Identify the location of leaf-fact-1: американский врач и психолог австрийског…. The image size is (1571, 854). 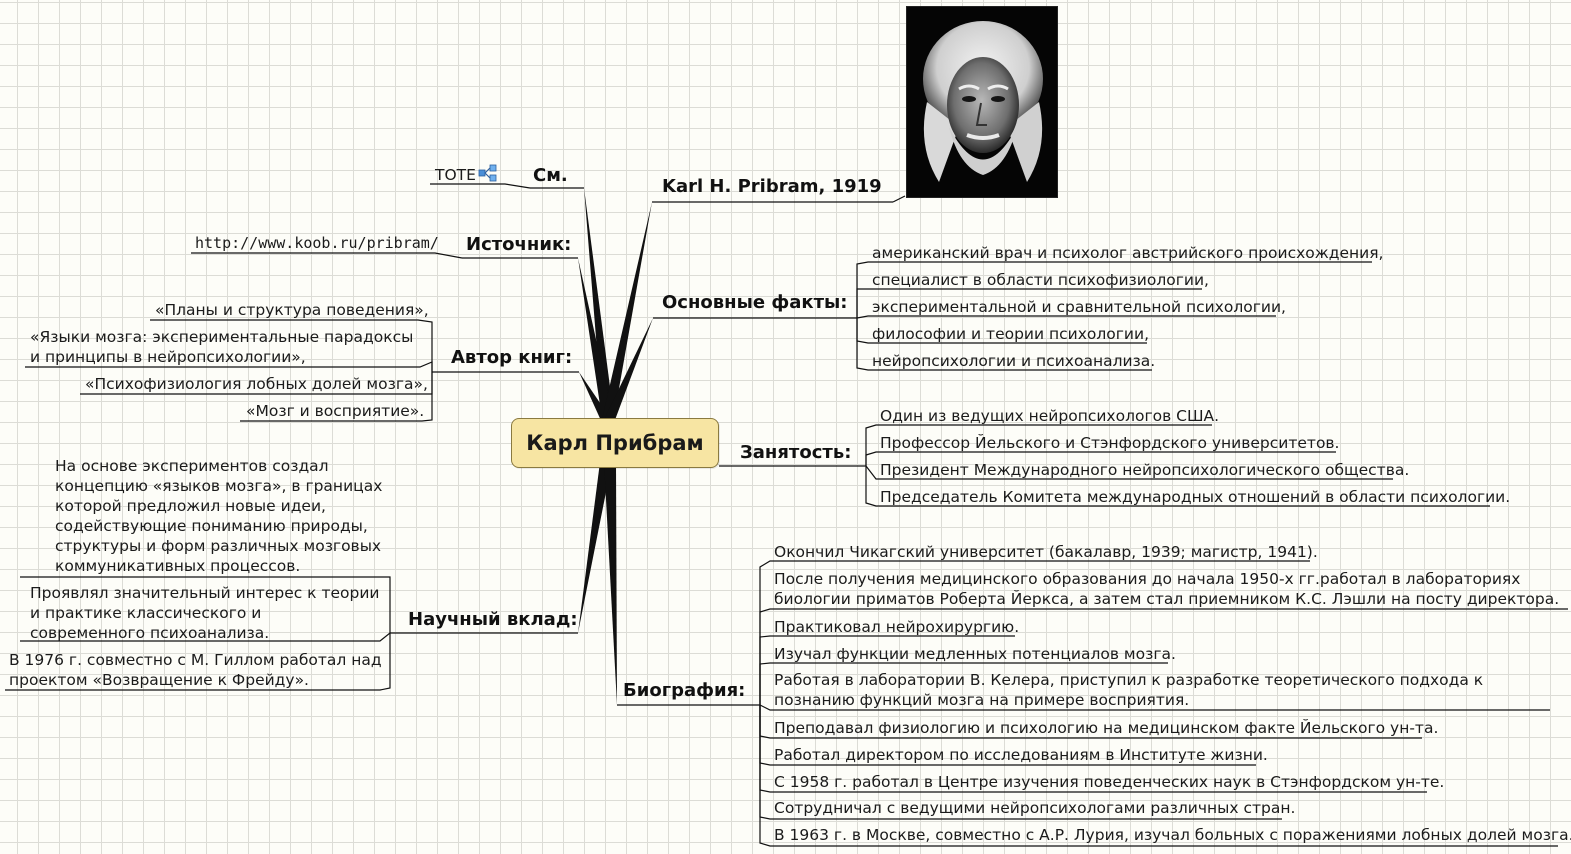
(1127, 253).